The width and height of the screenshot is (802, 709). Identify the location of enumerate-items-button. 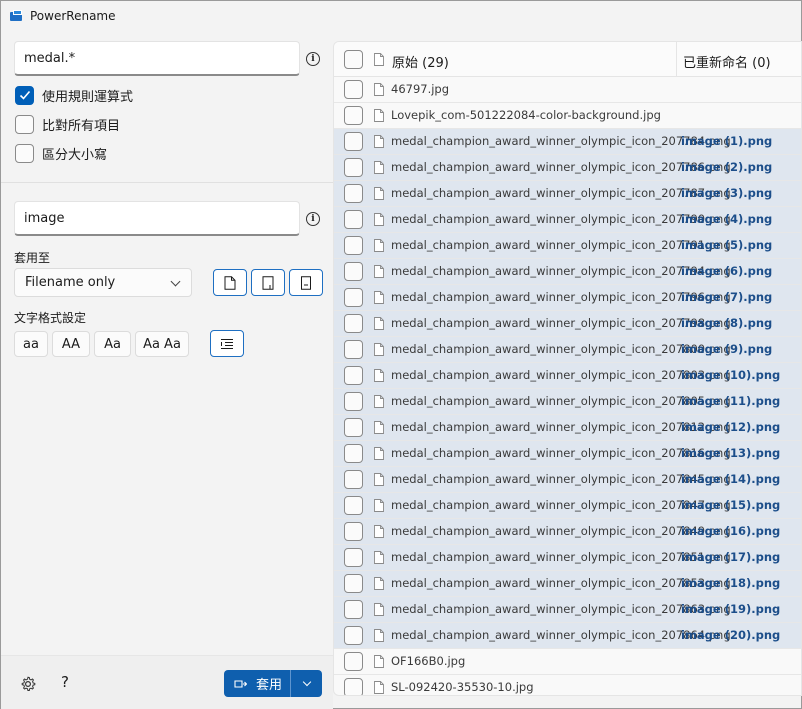
(227, 343).